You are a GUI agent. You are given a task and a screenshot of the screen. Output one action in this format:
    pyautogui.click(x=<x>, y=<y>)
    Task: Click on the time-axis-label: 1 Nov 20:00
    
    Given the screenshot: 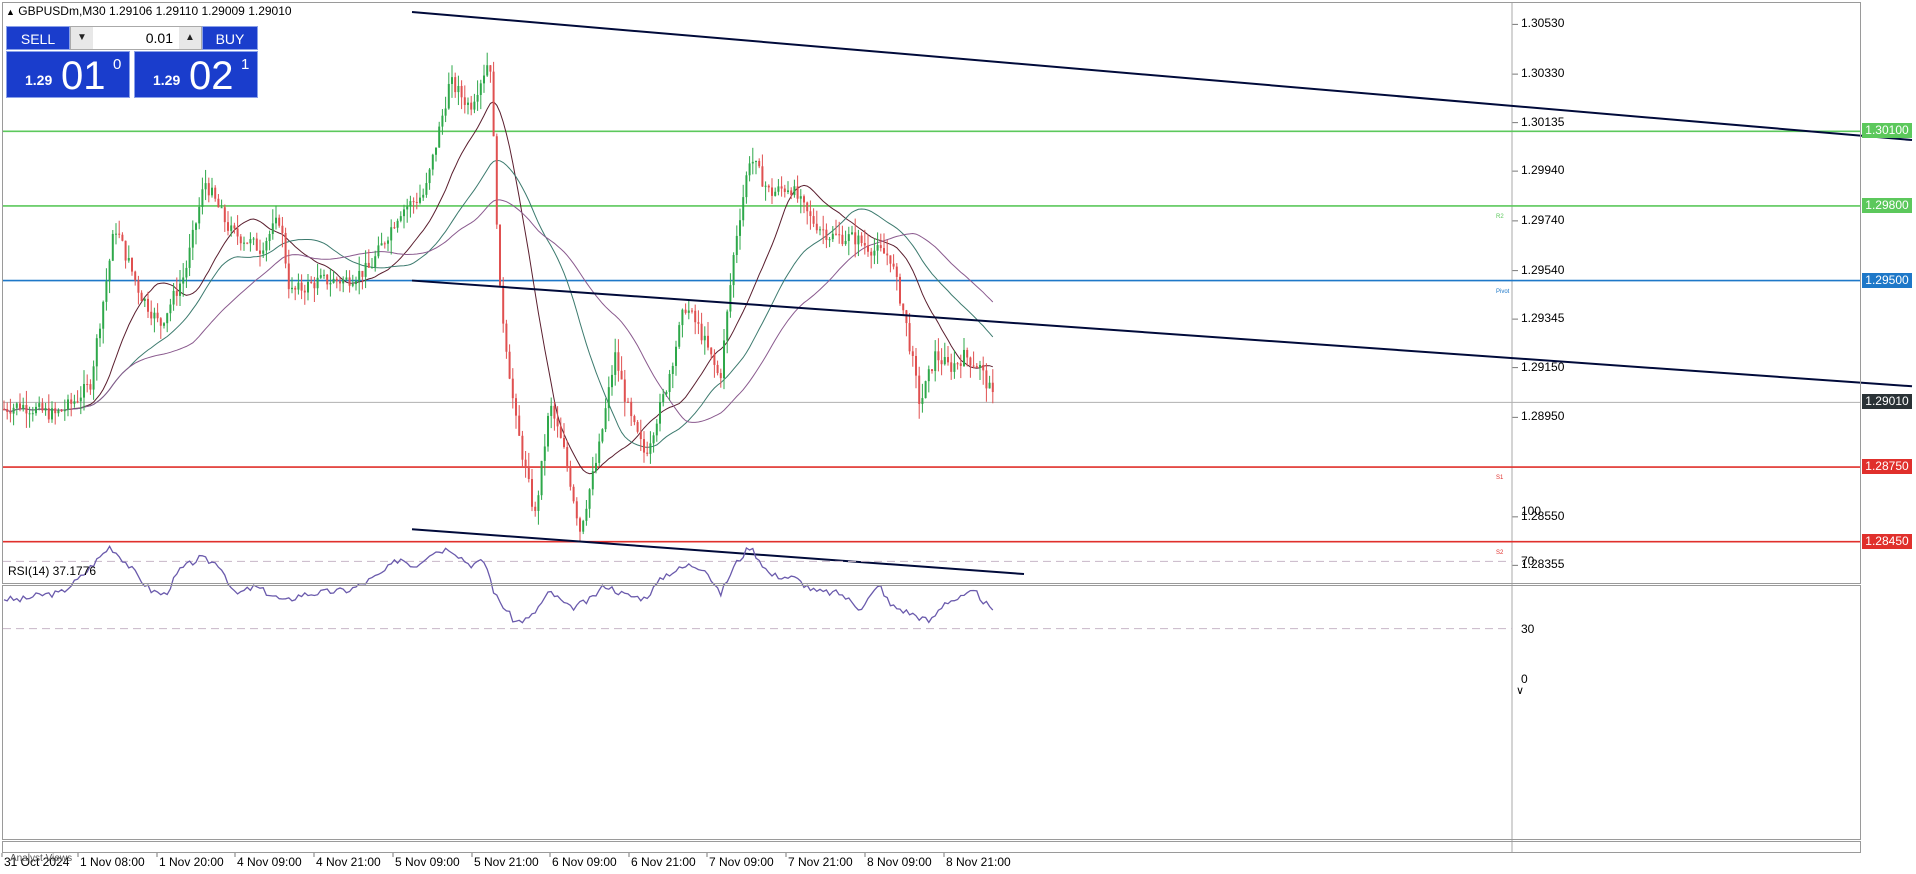 What is the action you would take?
    pyautogui.click(x=191, y=862)
    